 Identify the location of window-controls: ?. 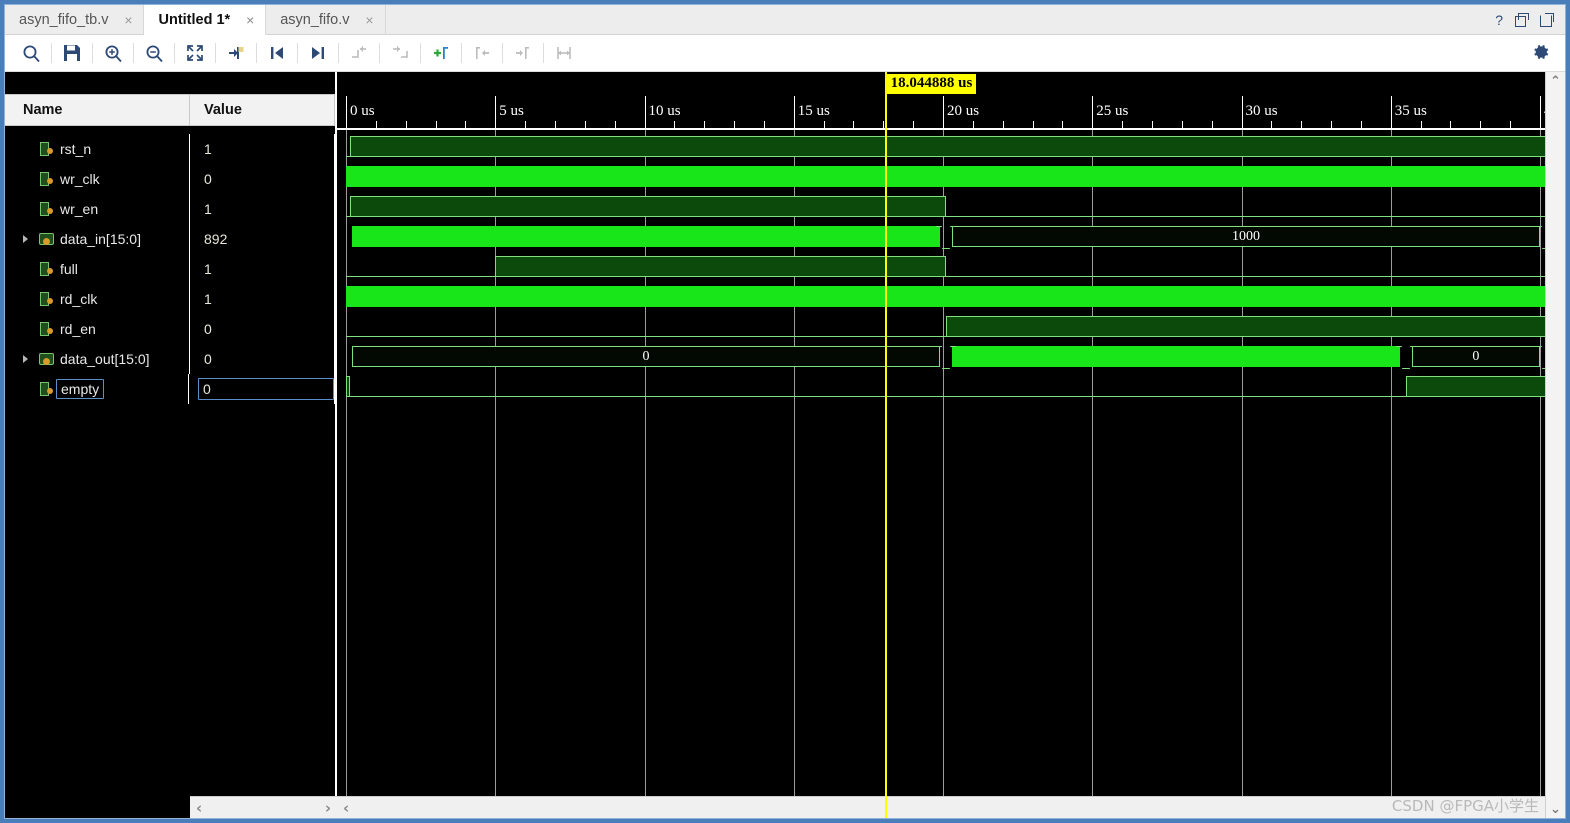
(1524, 19).